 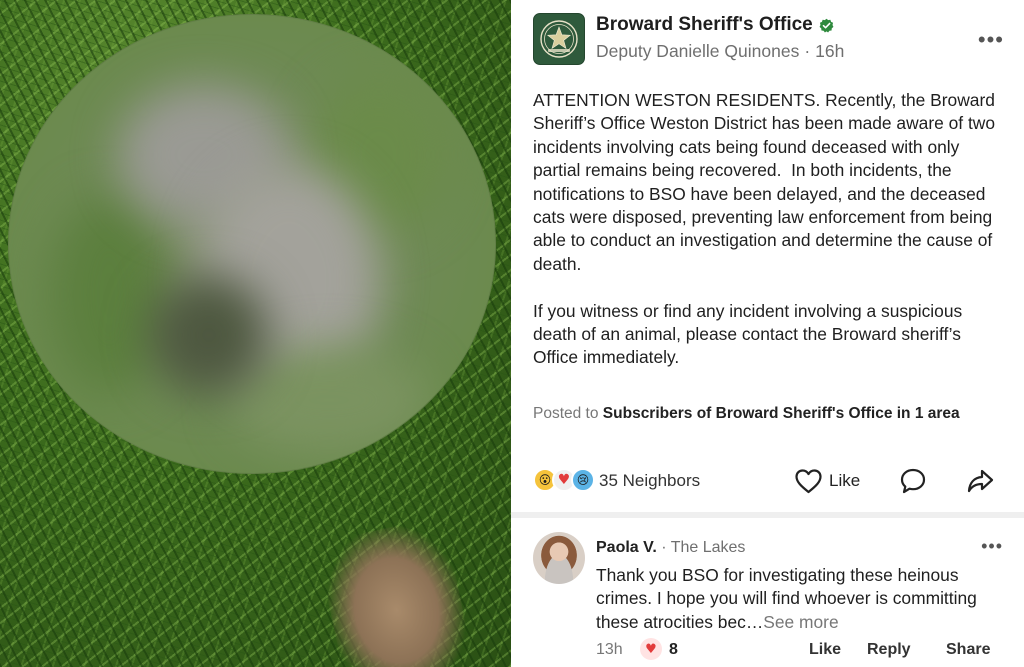 I want to click on comment-bubble-icon, so click(x=913, y=481).